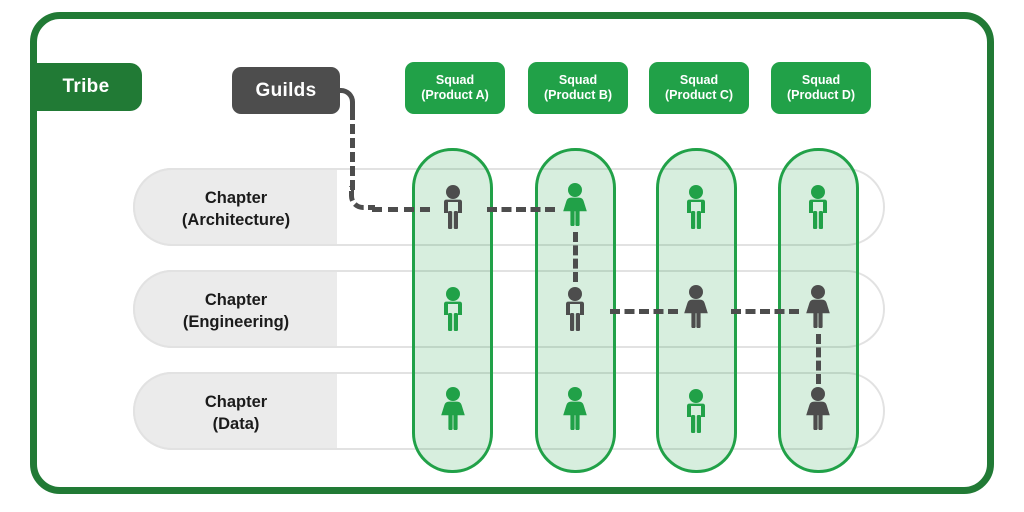 Image resolution: width=1024 pixels, height=512 pixels. What do you see at coordinates (821, 95) in the screenshot?
I see `squad-label-line2: (Product D)` at bounding box center [821, 95].